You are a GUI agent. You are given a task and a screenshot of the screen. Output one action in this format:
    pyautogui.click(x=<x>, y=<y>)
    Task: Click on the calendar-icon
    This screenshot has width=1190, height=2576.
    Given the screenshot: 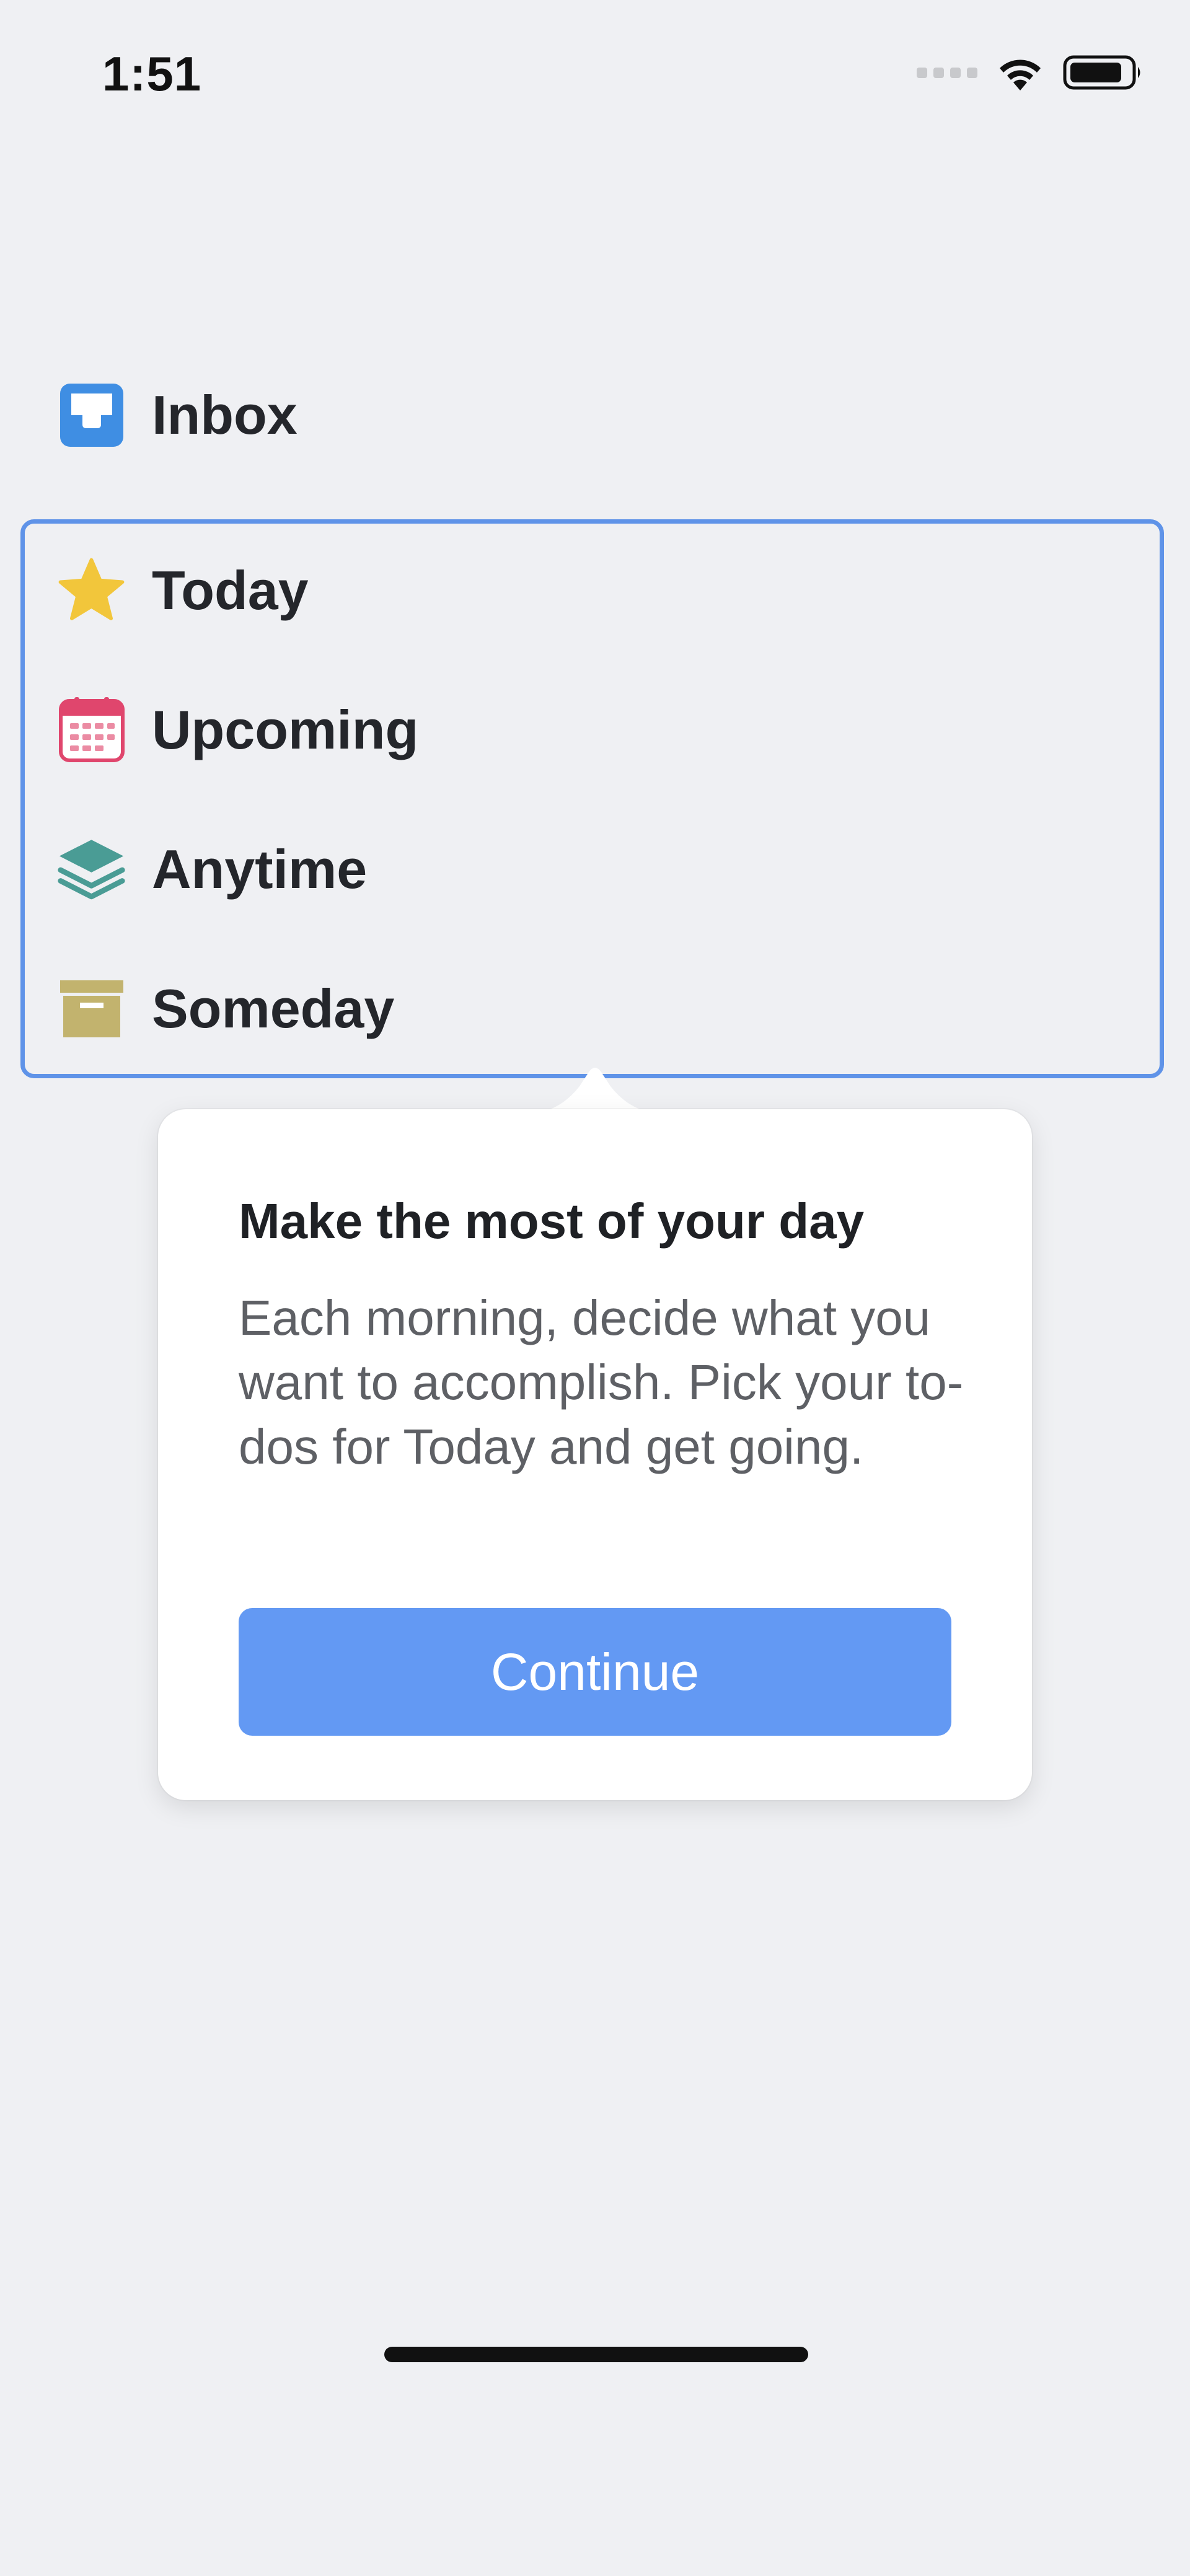 What is the action you would take?
    pyautogui.click(x=91, y=731)
    